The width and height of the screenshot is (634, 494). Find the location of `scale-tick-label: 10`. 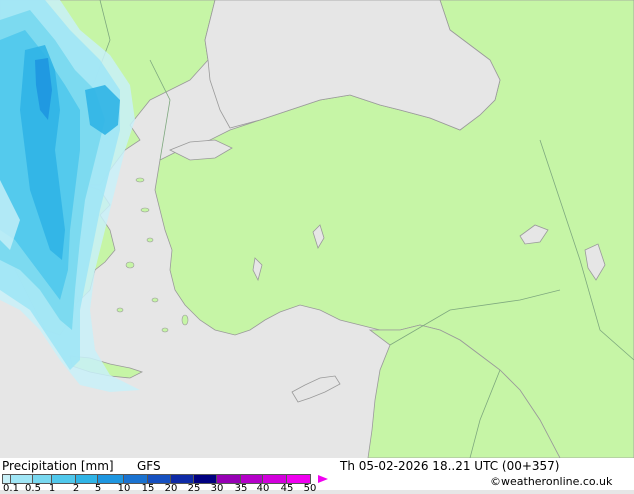

scale-tick-label: 10 is located at coordinates (124, 488).